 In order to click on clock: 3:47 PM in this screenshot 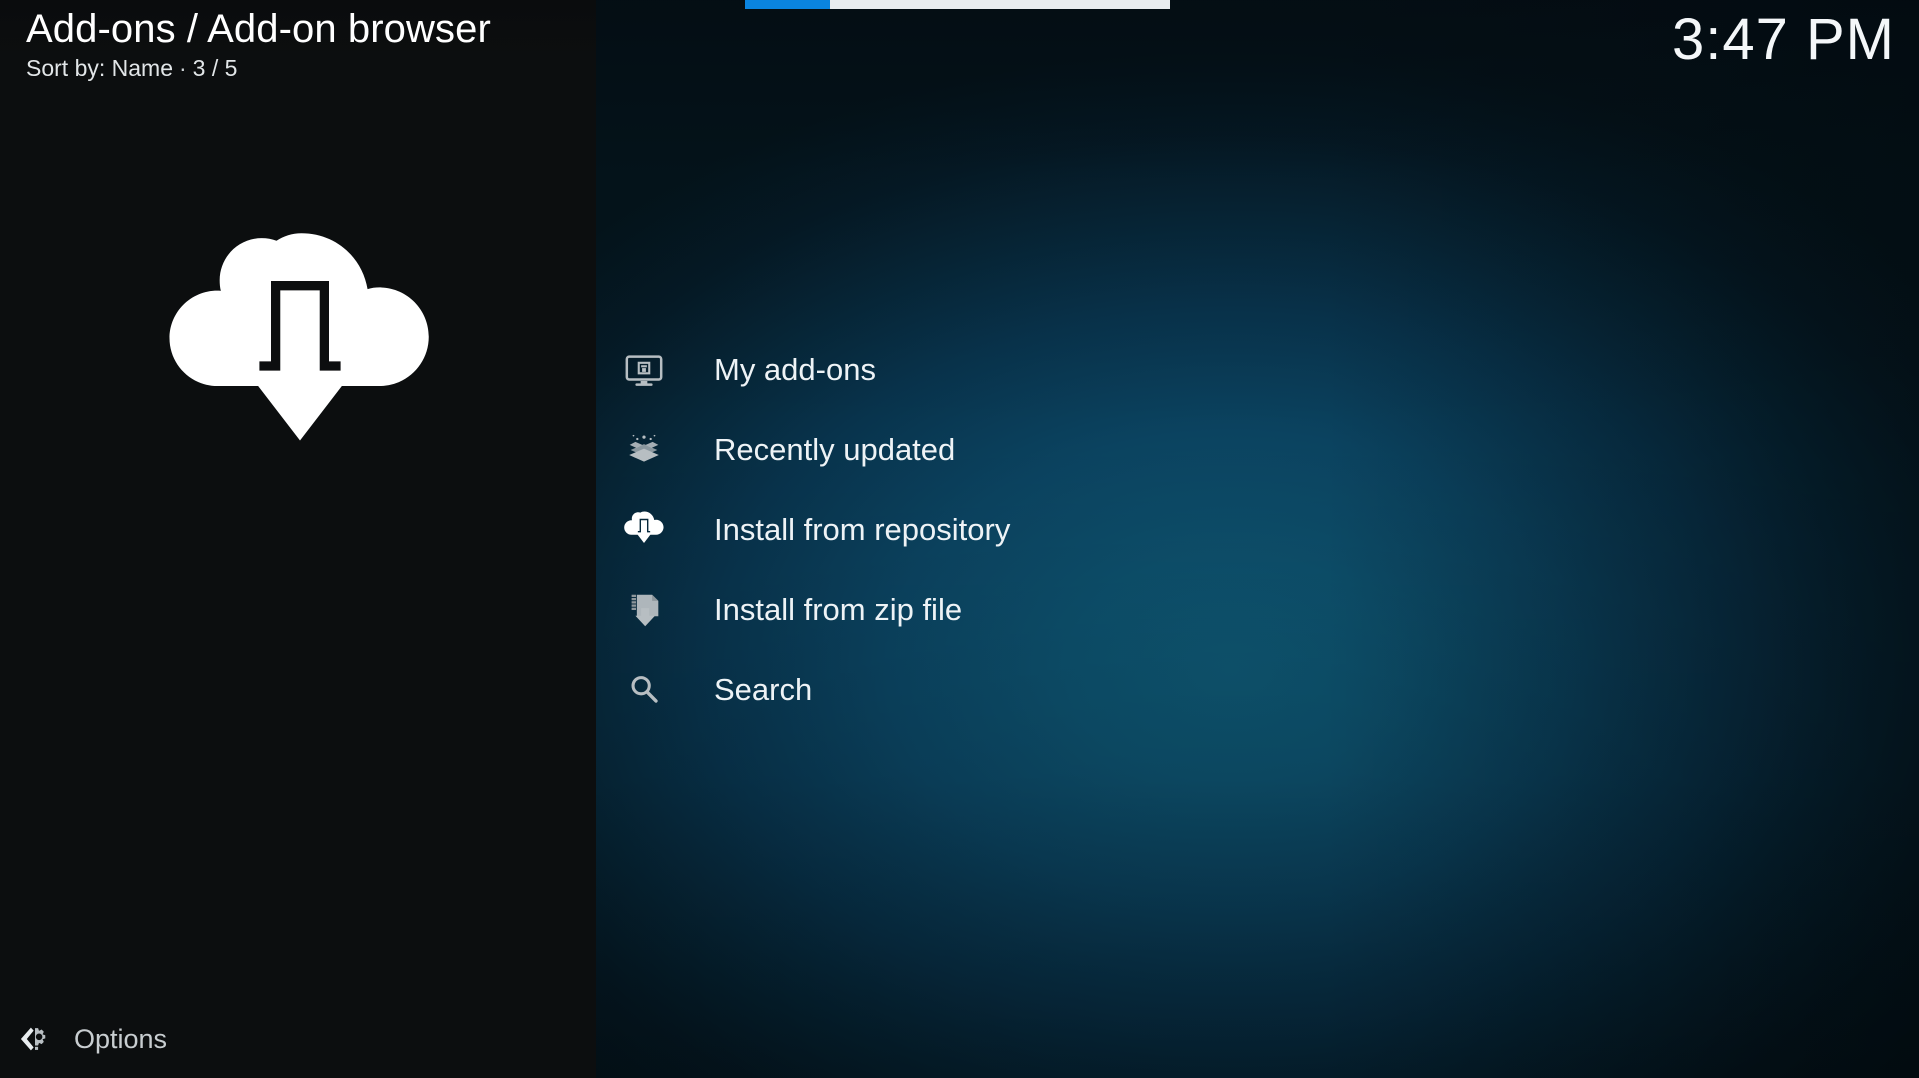, I will do `click(1783, 39)`.